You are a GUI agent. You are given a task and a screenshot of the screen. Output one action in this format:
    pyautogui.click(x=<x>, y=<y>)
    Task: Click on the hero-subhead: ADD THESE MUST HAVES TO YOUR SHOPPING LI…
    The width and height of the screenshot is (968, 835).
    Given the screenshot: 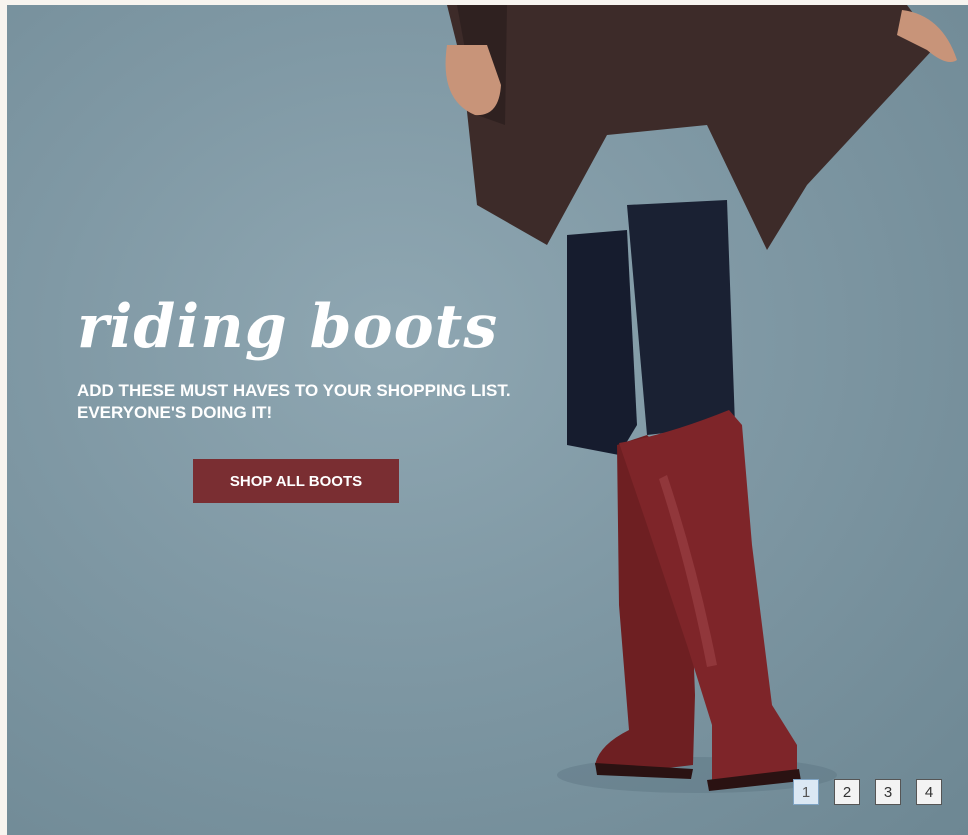 What is the action you would take?
    pyautogui.click(x=294, y=401)
    